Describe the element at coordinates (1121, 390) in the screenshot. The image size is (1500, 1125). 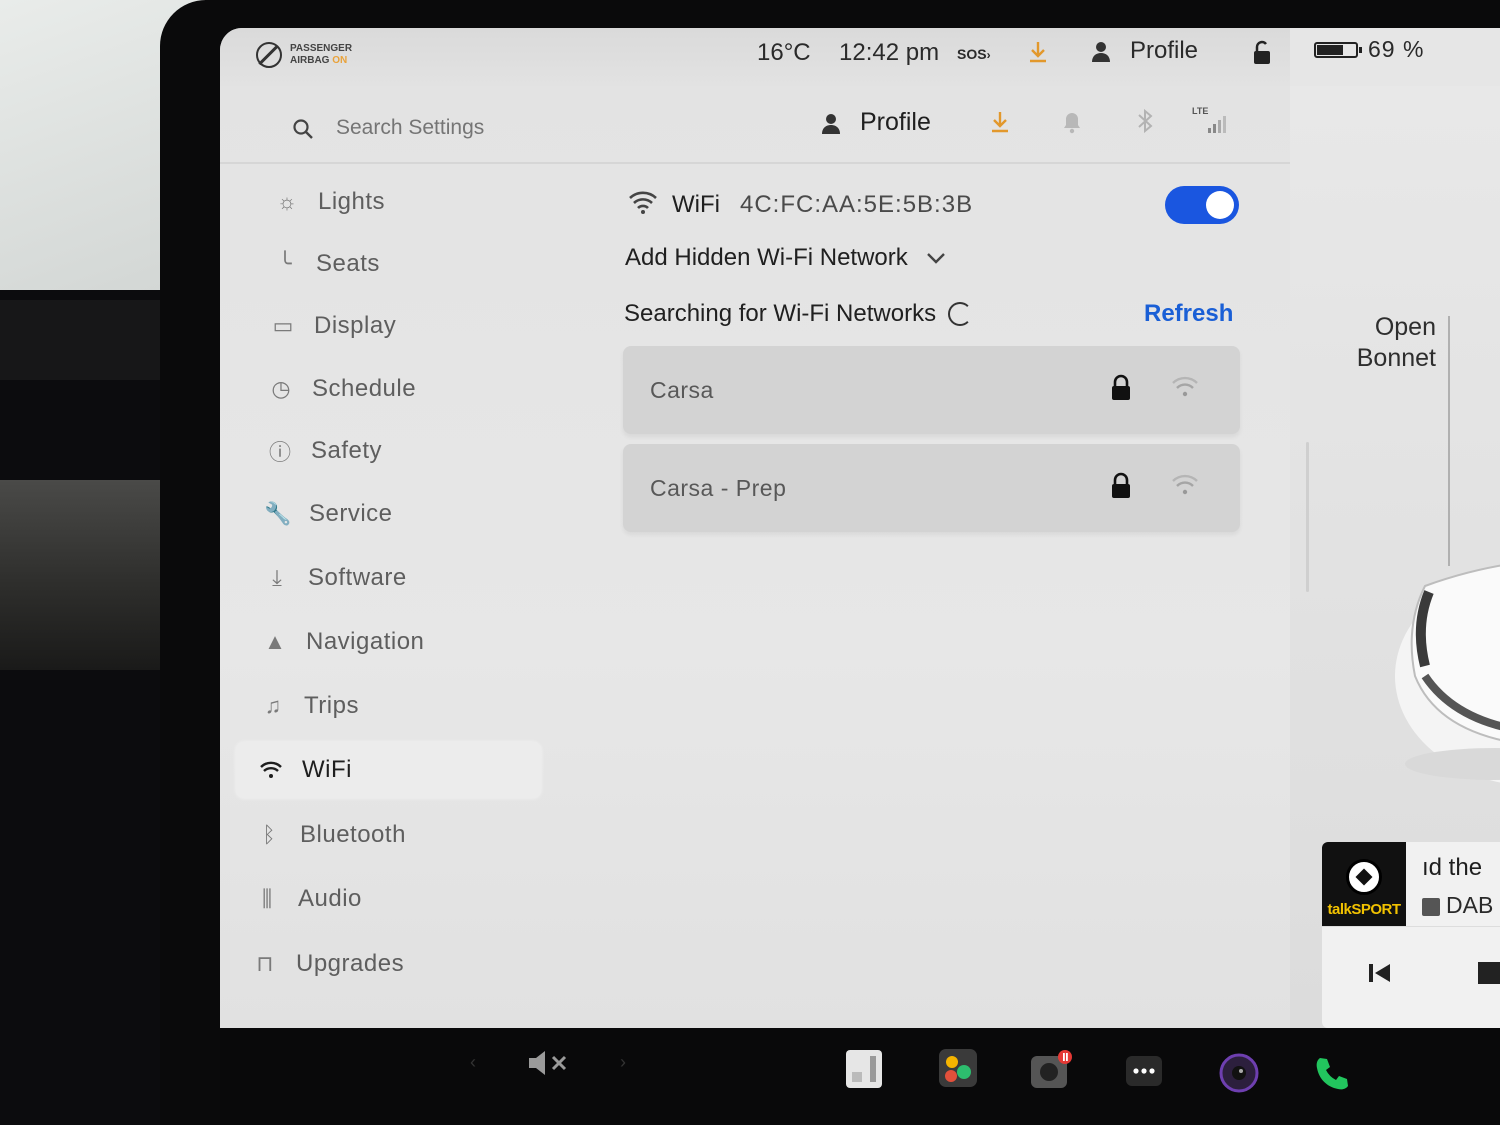
I see `lock-icon` at that location.